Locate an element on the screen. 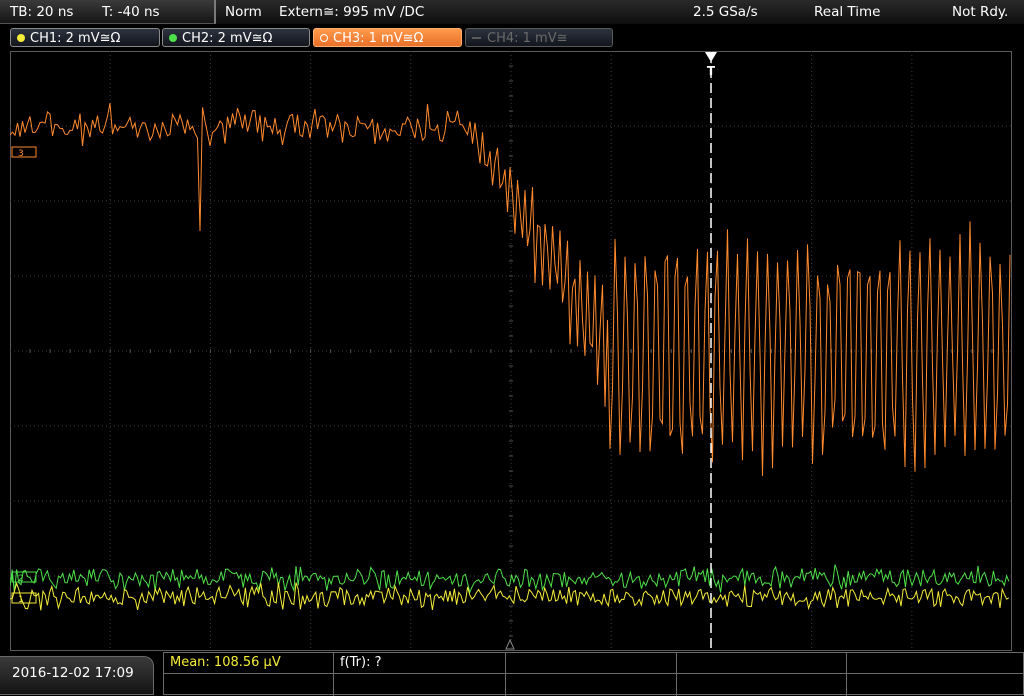  channel-3-marker: 3 is located at coordinates (24, 152).